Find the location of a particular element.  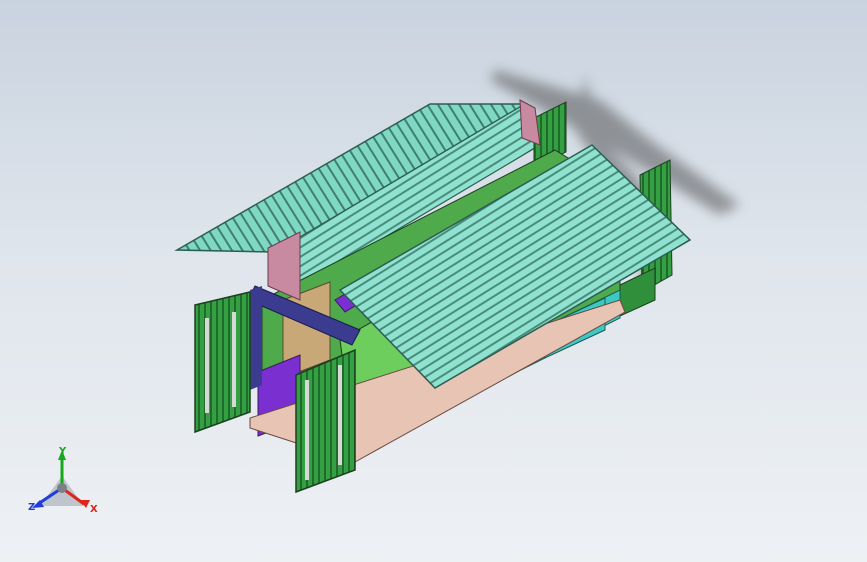

y-axis-label: Y is located at coordinates (63, 451).